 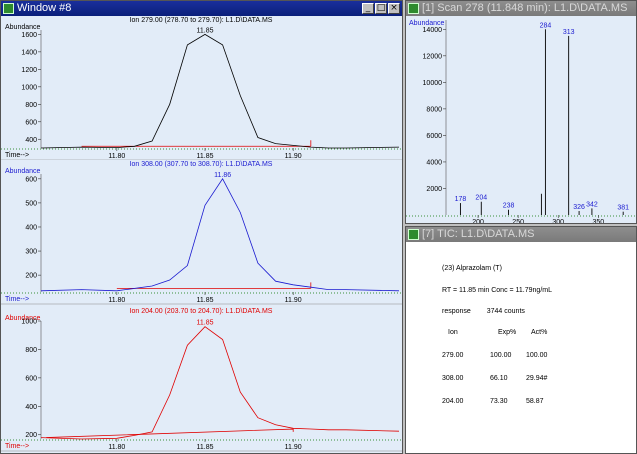 I want to click on close-button: ×, so click(x=394, y=8).